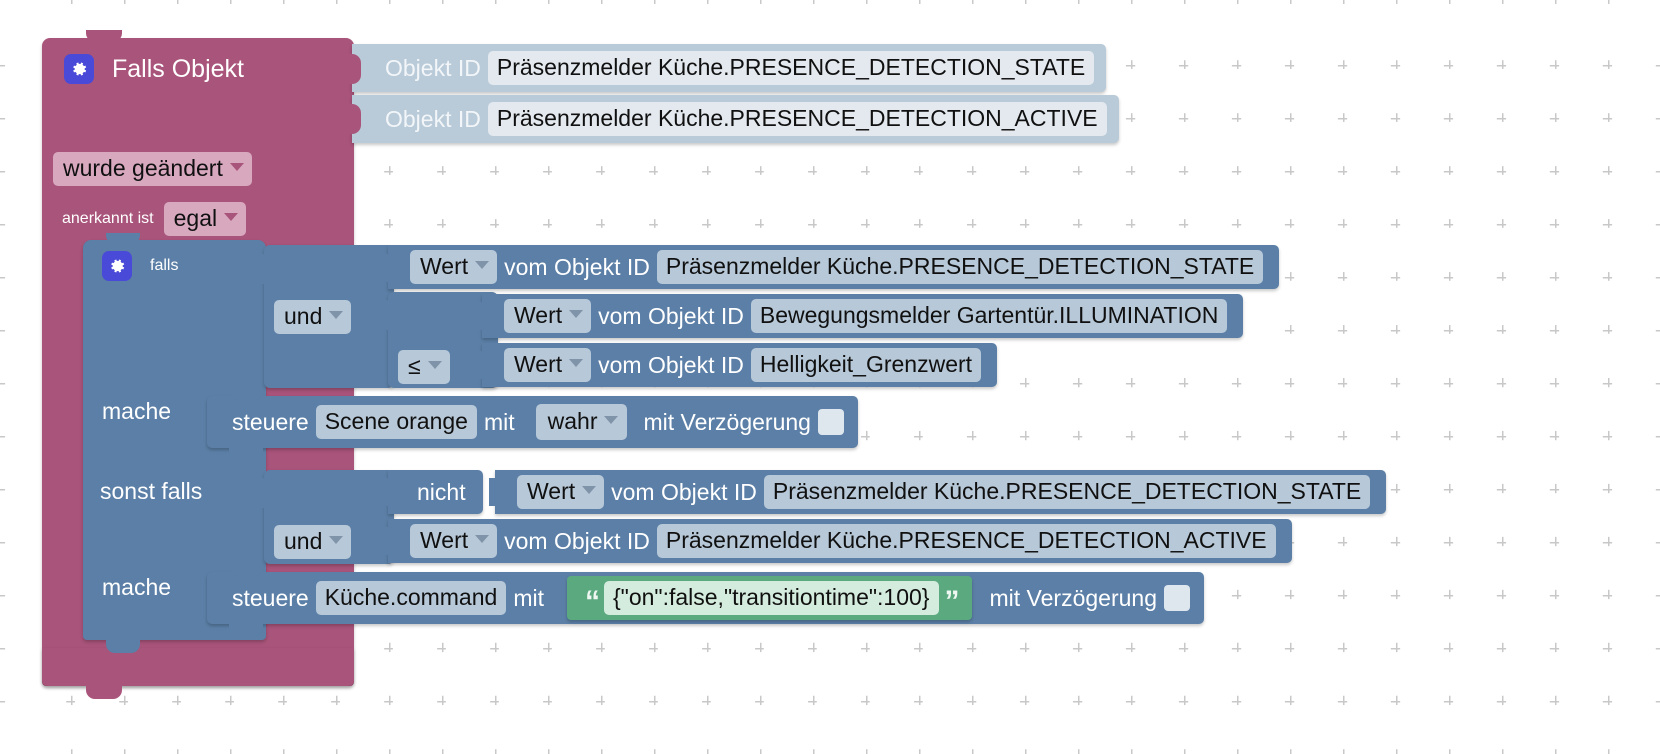 The height and width of the screenshot is (754, 1660). Describe the element at coordinates (592, 601) in the screenshot. I see `quote-open-icon: “` at that location.